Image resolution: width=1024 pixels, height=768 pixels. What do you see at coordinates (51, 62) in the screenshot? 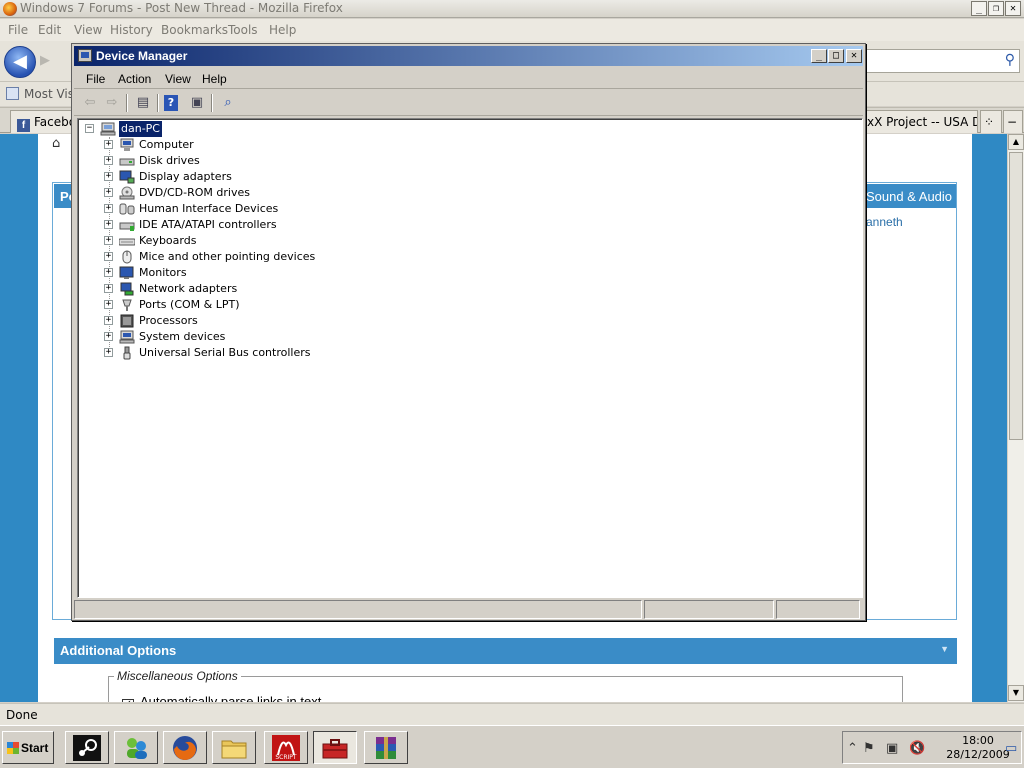
I see `forward-button: ▶` at bounding box center [51, 62].